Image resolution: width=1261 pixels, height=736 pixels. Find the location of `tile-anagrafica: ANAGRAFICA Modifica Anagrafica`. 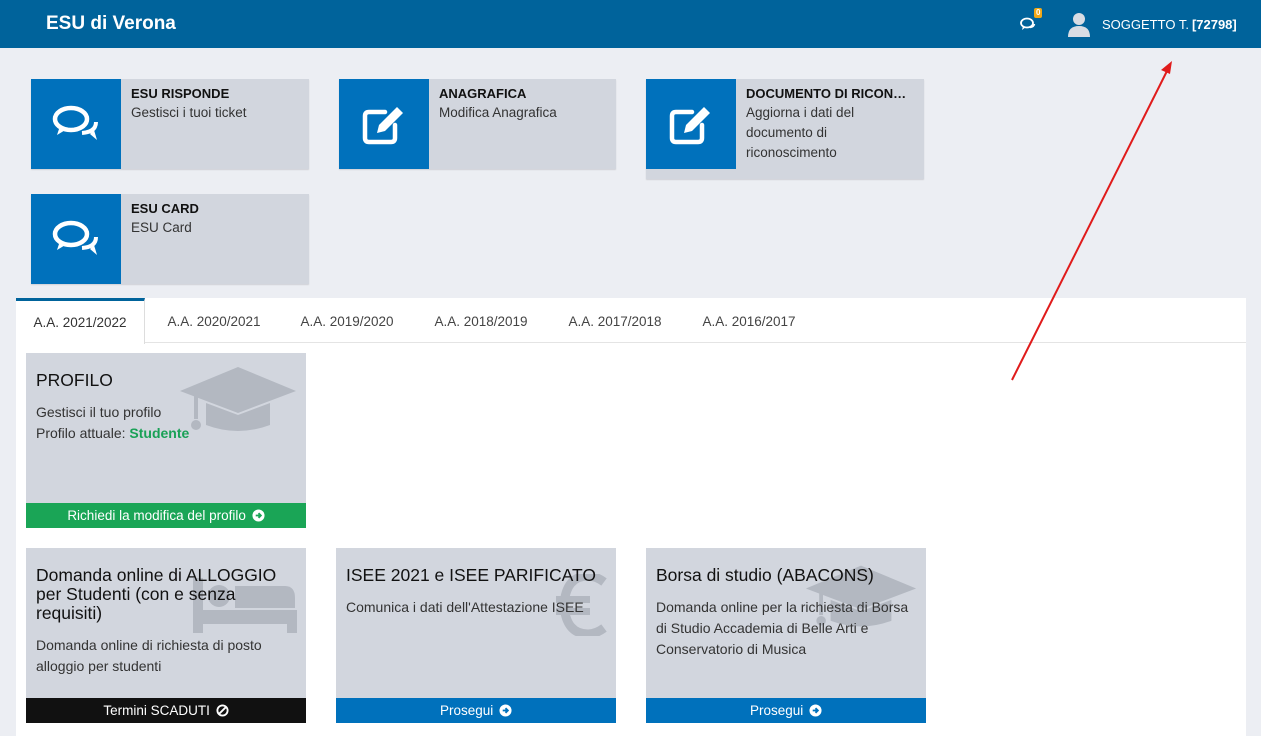

tile-anagrafica: ANAGRAFICA Modifica Anagrafica is located at coordinates (477, 124).